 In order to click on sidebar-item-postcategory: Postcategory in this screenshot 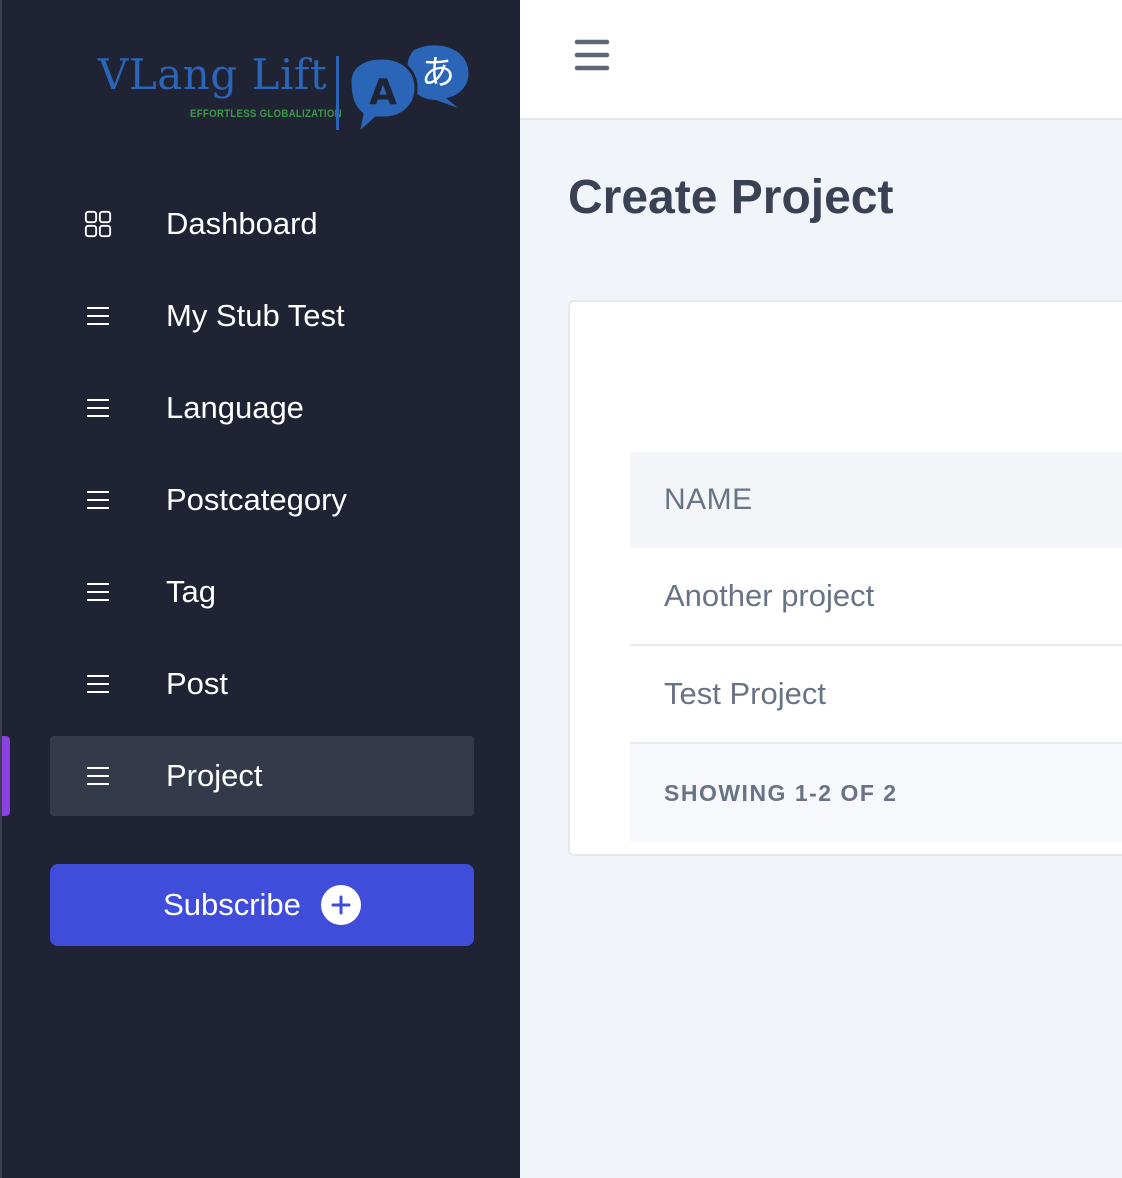, I will do `click(262, 500)`.